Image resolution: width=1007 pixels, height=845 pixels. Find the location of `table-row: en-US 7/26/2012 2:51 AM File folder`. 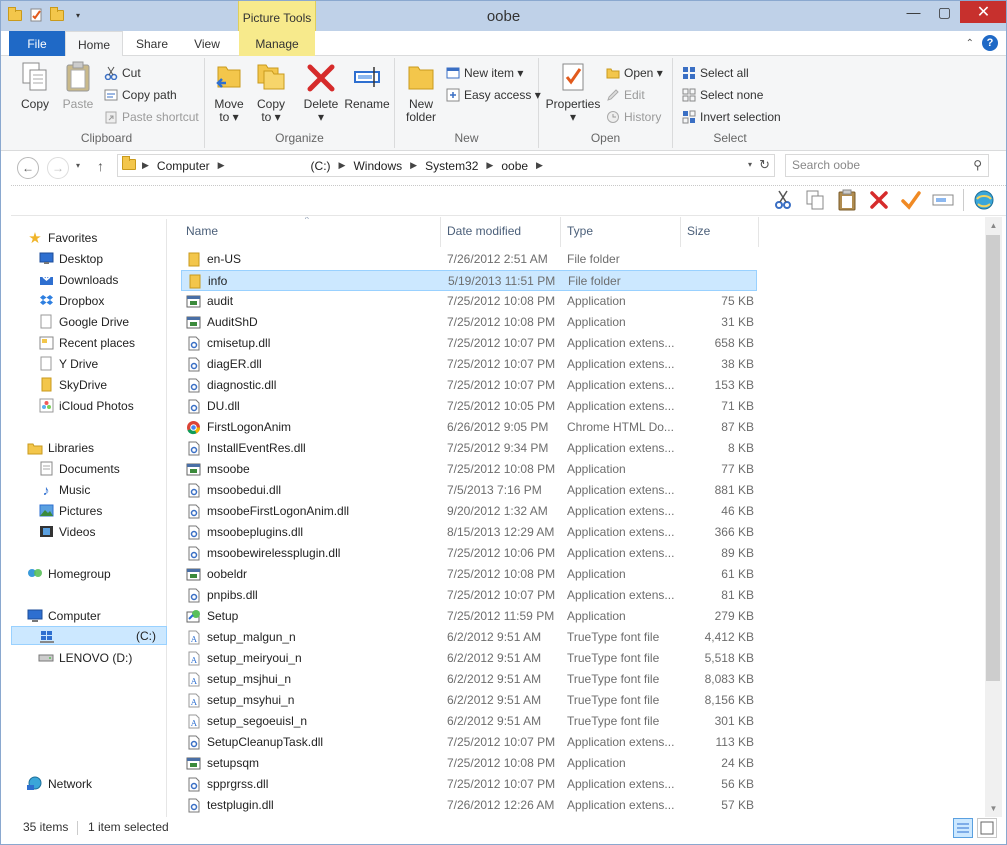

table-row: en-US 7/26/2012 2:51 AM File folder is located at coordinates (469, 259).